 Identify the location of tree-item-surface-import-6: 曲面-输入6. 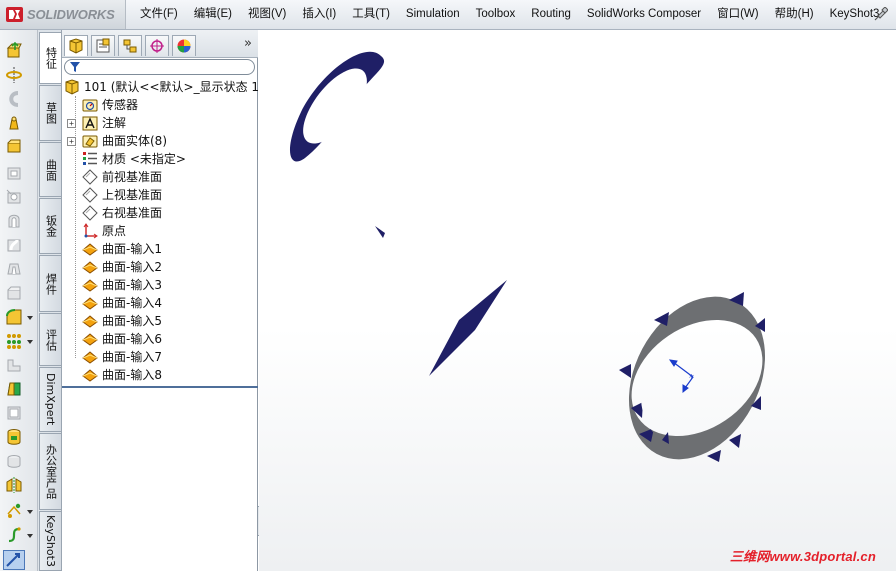
(160, 339).